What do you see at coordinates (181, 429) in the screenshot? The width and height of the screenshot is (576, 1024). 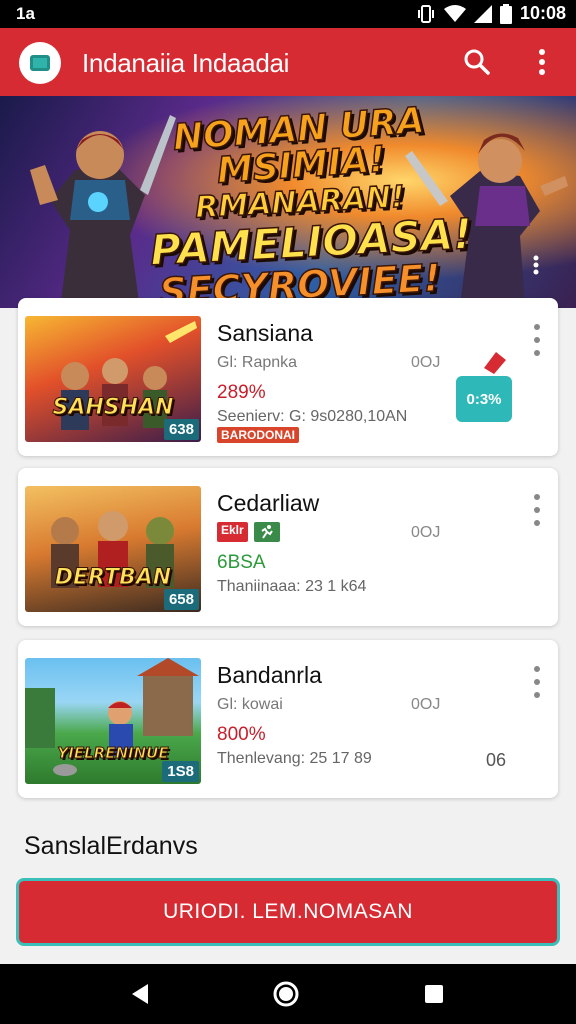 I see `thumbnail-badge: 638` at bounding box center [181, 429].